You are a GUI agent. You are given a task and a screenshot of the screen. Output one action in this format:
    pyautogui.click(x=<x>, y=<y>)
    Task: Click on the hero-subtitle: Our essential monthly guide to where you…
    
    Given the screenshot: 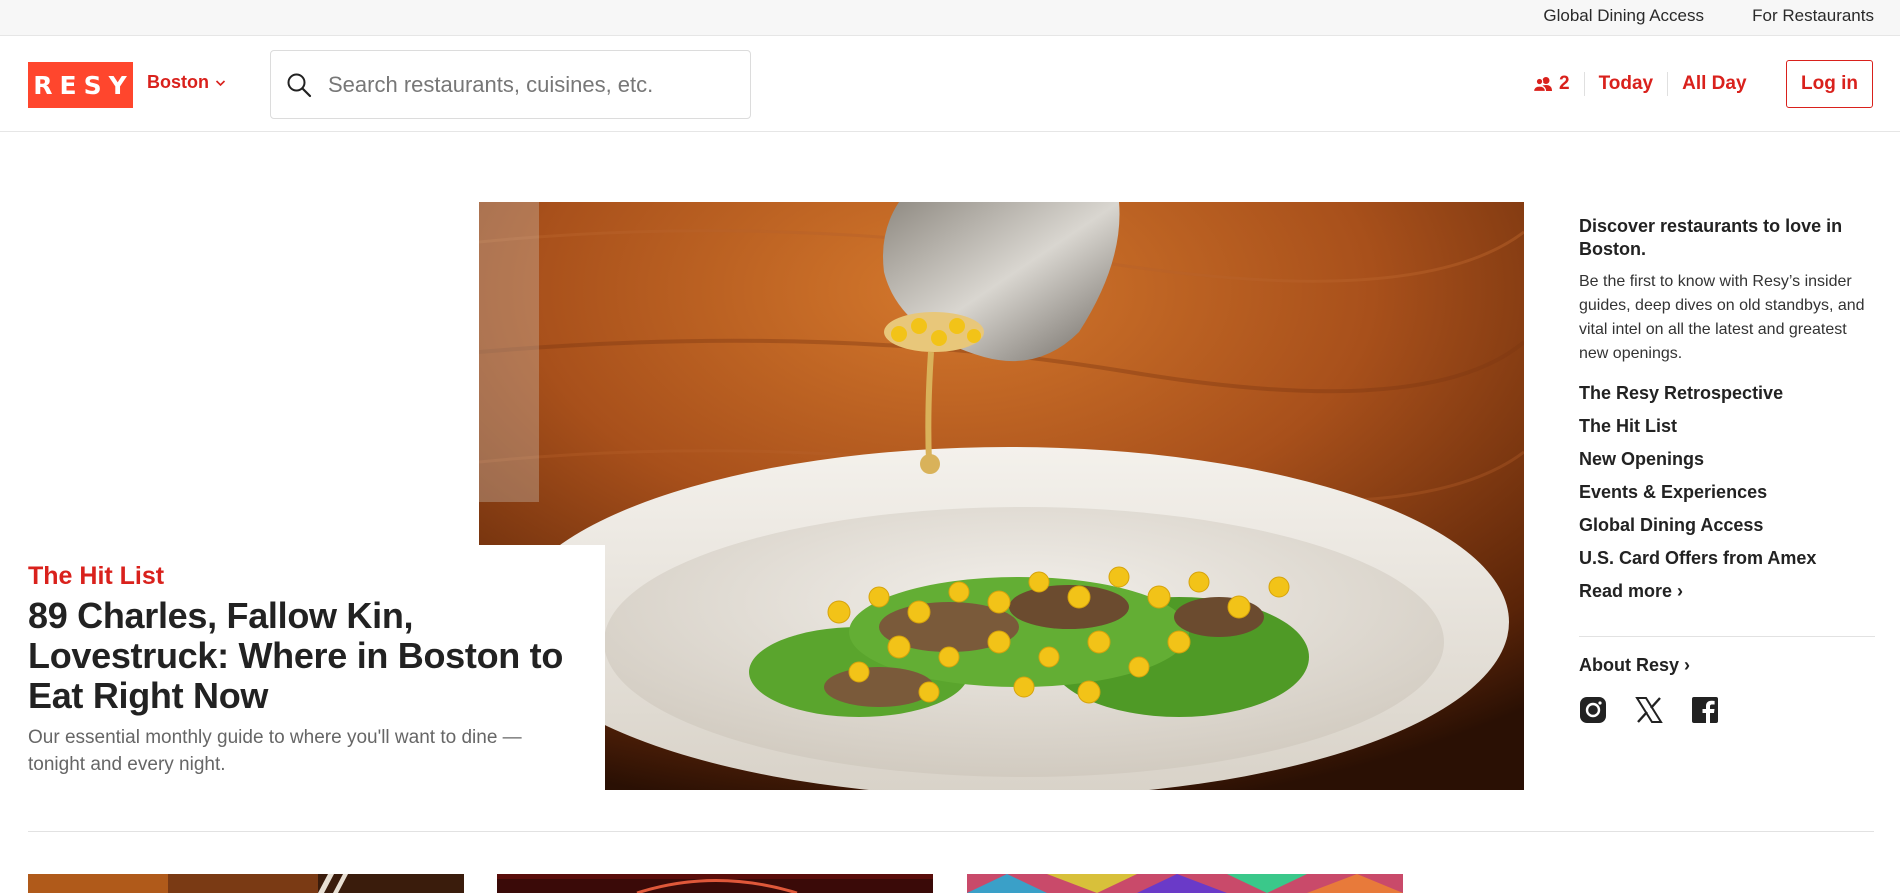 What is the action you would take?
    pyautogui.click(x=275, y=751)
    